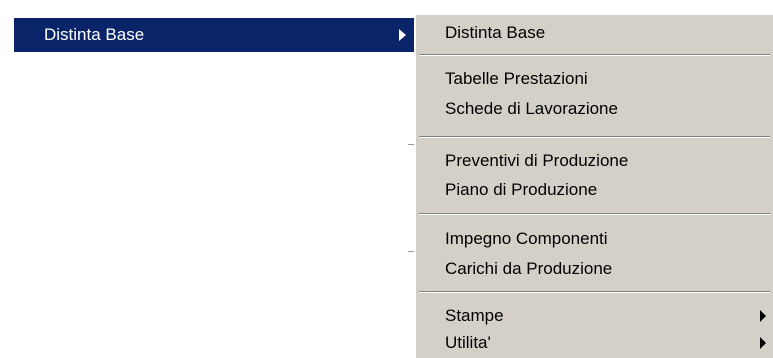  Describe the element at coordinates (94, 34) in the screenshot. I see `menu-item-label: Distinta Base` at that location.